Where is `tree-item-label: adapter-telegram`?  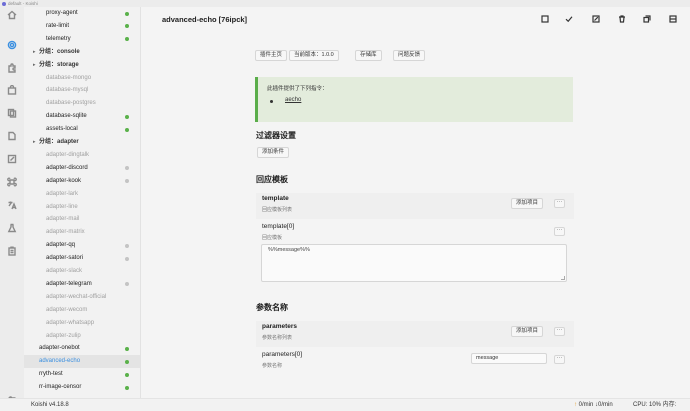
tree-item-label: adapter-telegram is located at coordinates (69, 283).